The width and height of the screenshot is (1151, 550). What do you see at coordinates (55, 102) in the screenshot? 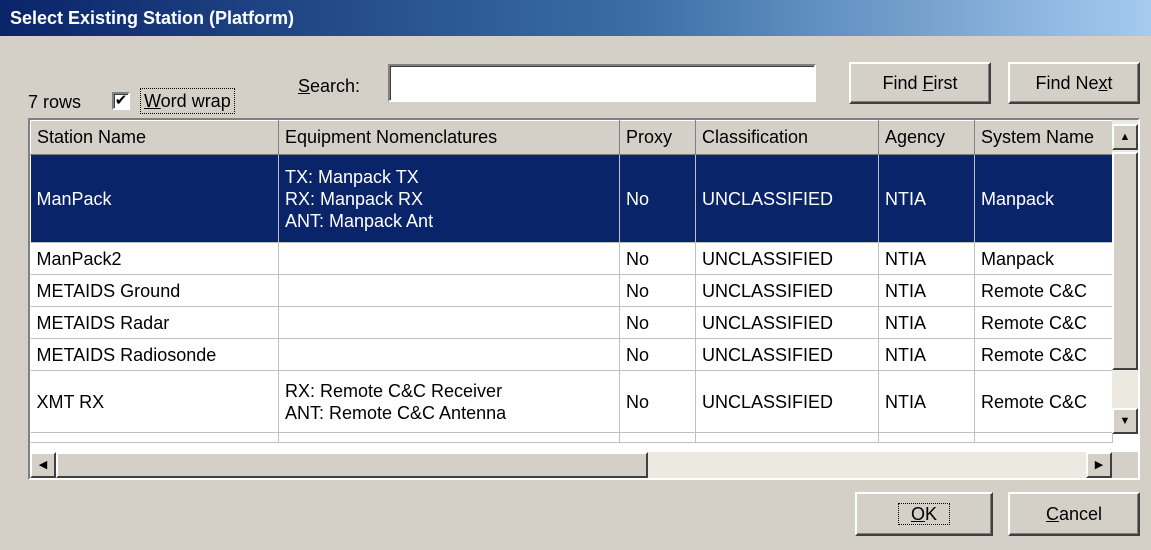
I see `row-count-label: 7 rows` at bounding box center [55, 102].